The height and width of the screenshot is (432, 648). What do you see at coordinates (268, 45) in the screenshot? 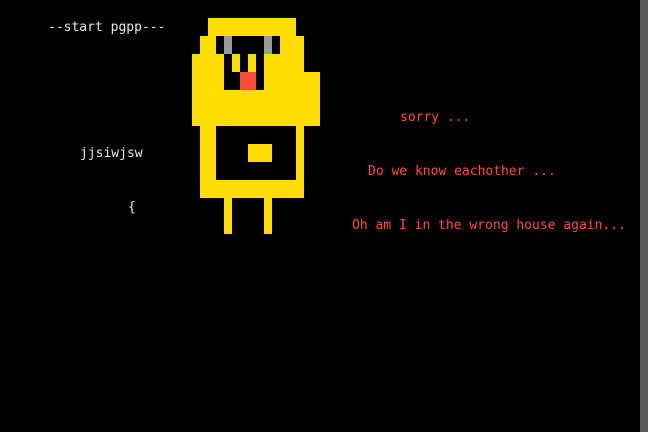
I see `creature-right-eye` at bounding box center [268, 45].